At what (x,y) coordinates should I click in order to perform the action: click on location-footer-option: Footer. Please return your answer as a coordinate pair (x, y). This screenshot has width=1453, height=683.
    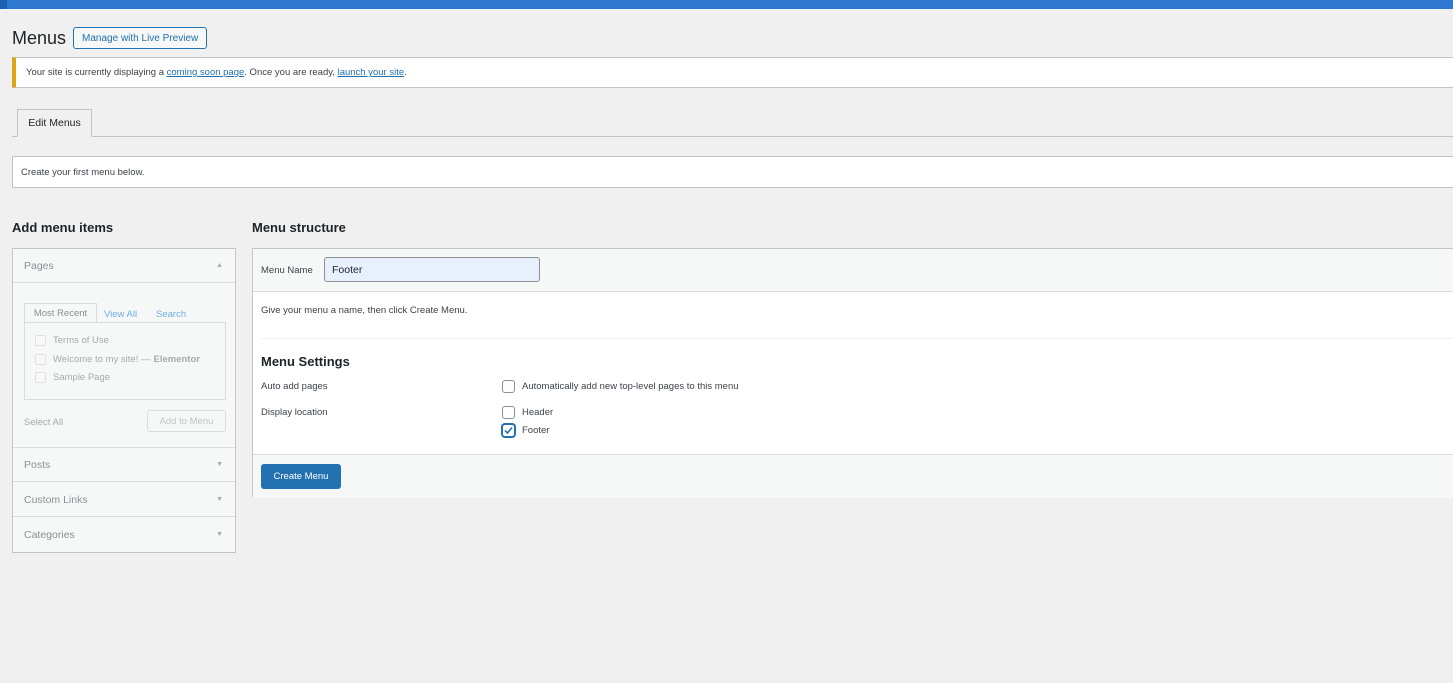
    Looking at the image, I should click on (525, 430).